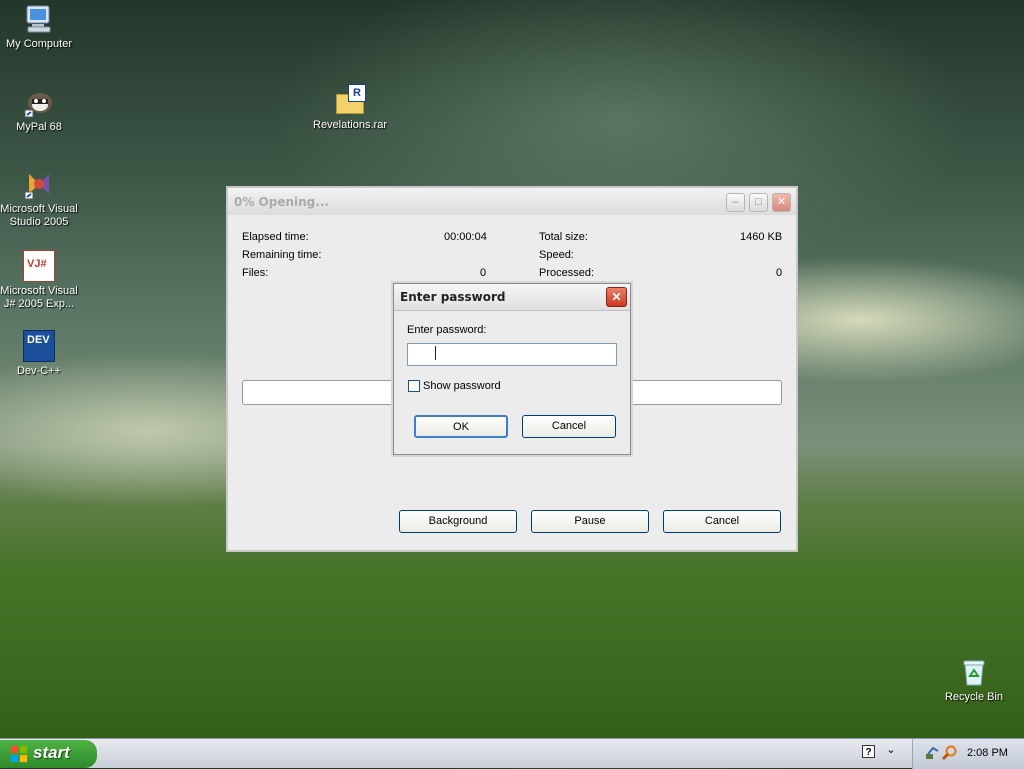 The height and width of the screenshot is (769, 1024). What do you see at coordinates (39, 346) in the screenshot?
I see `dev-cpp-icon: DEV` at bounding box center [39, 346].